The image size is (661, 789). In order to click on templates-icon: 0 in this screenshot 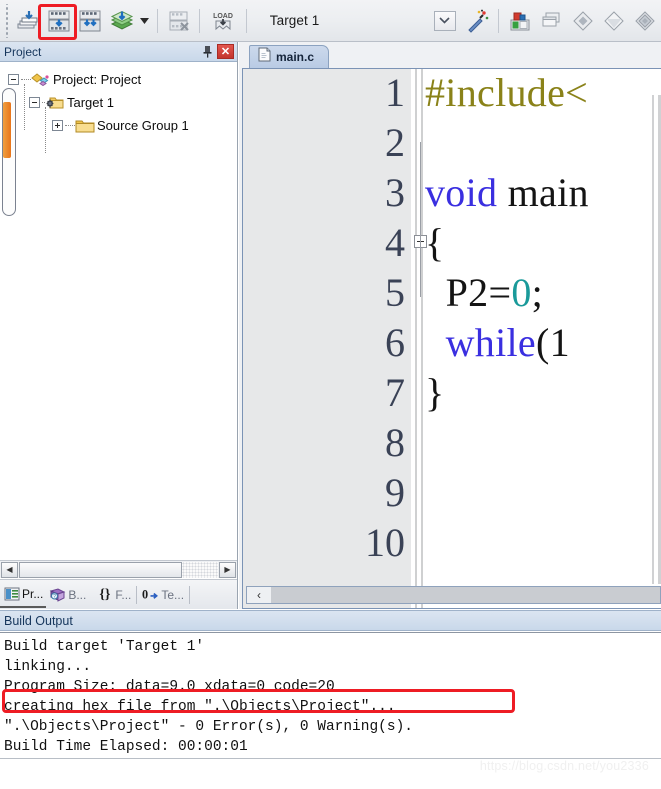, I will do `click(150, 594)`.